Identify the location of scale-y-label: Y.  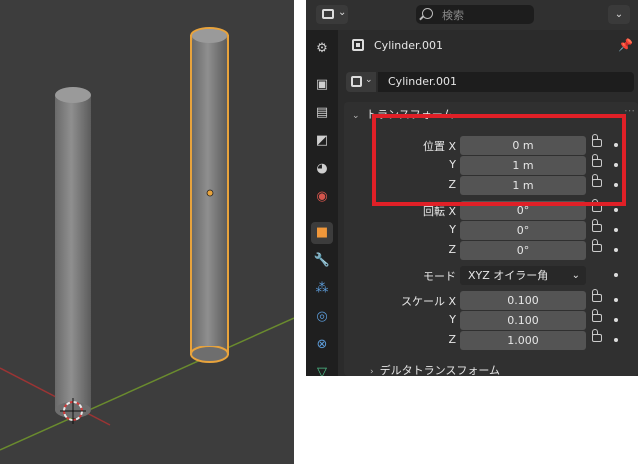
(452, 319).